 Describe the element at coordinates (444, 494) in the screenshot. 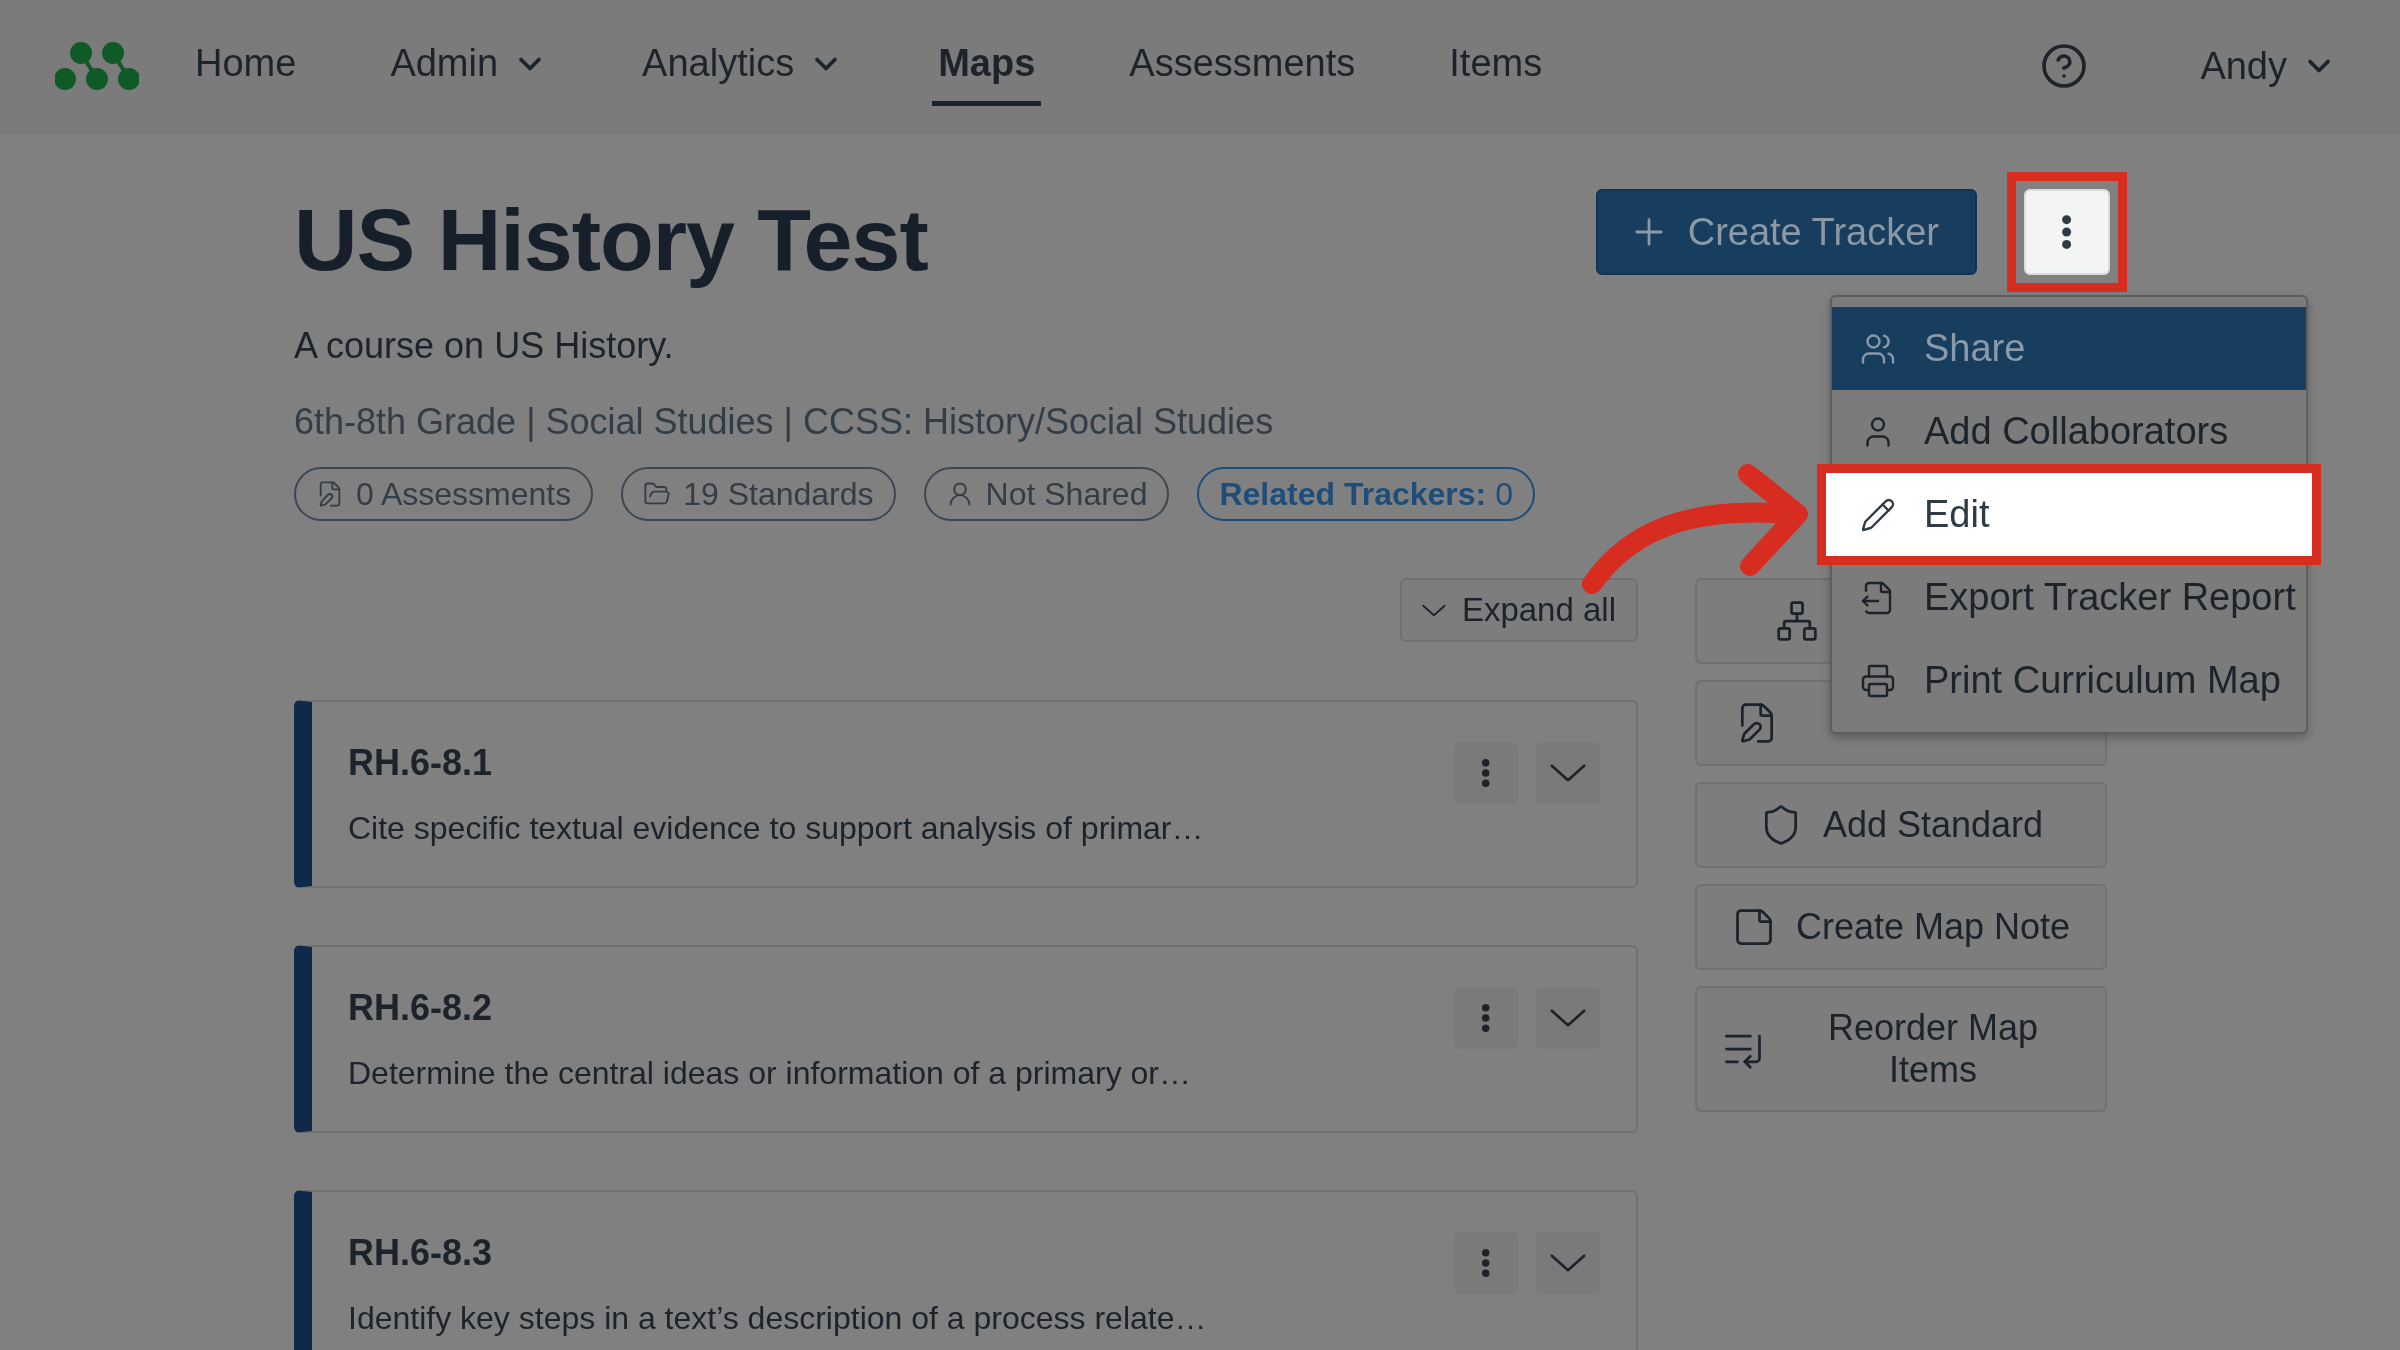

I see `info-pill: 0 Assessments` at that location.